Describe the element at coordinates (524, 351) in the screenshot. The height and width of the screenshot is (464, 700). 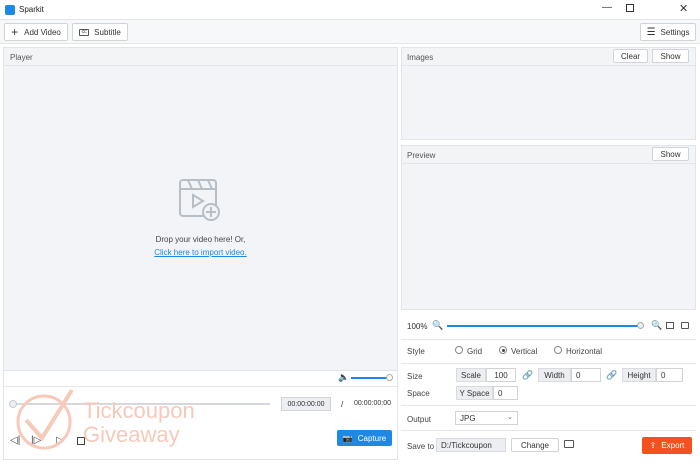
I see `style-vertical-label: Vertical` at that location.